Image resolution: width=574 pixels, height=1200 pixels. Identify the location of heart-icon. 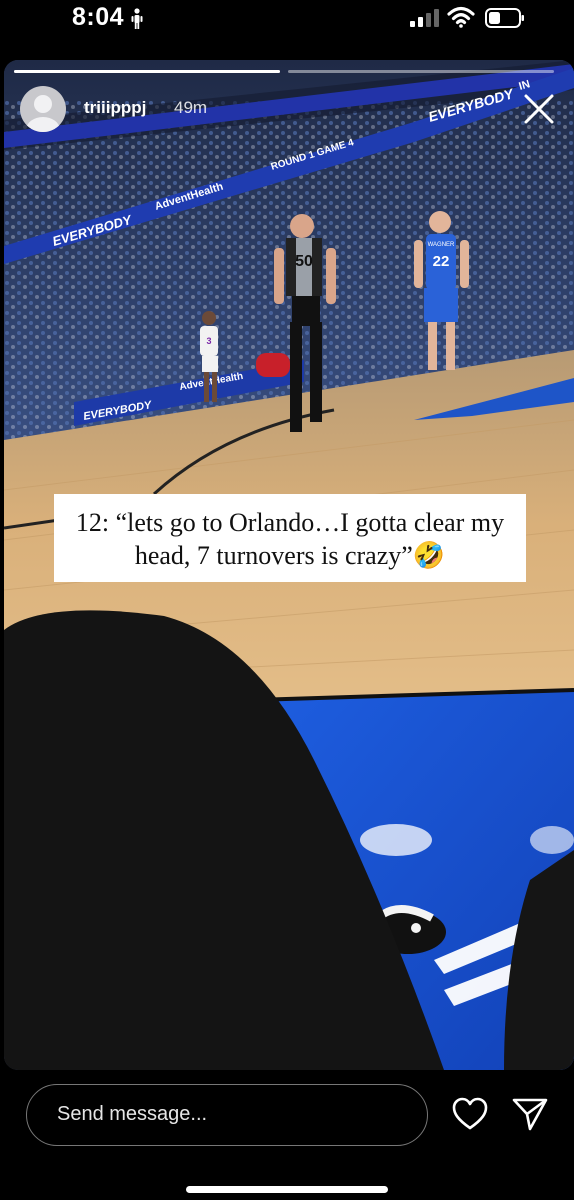
(470, 1114).